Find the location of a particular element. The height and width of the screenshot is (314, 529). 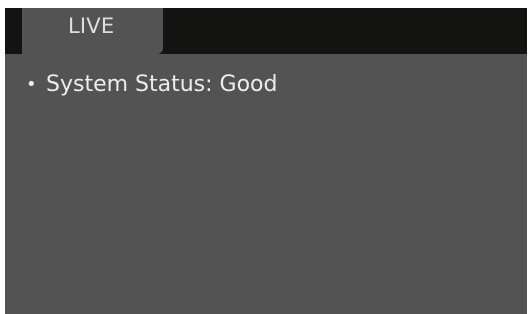

system-status-item: • System Status: Good is located at coordinates (151, 85).